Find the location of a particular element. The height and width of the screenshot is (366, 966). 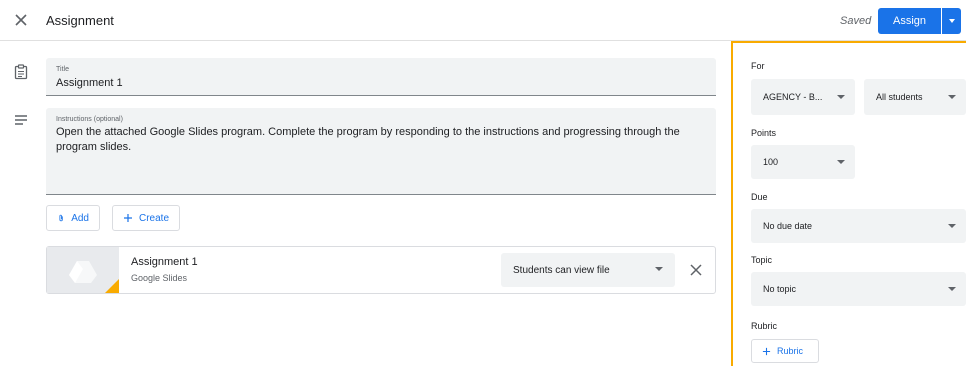

title-label: Title is located at coordinates (62, 69).